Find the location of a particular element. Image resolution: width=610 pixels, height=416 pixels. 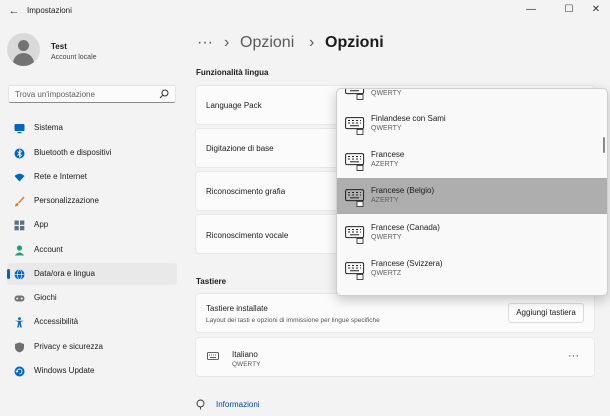

dropdown-scrollbar is located at coordinates (604, 145).